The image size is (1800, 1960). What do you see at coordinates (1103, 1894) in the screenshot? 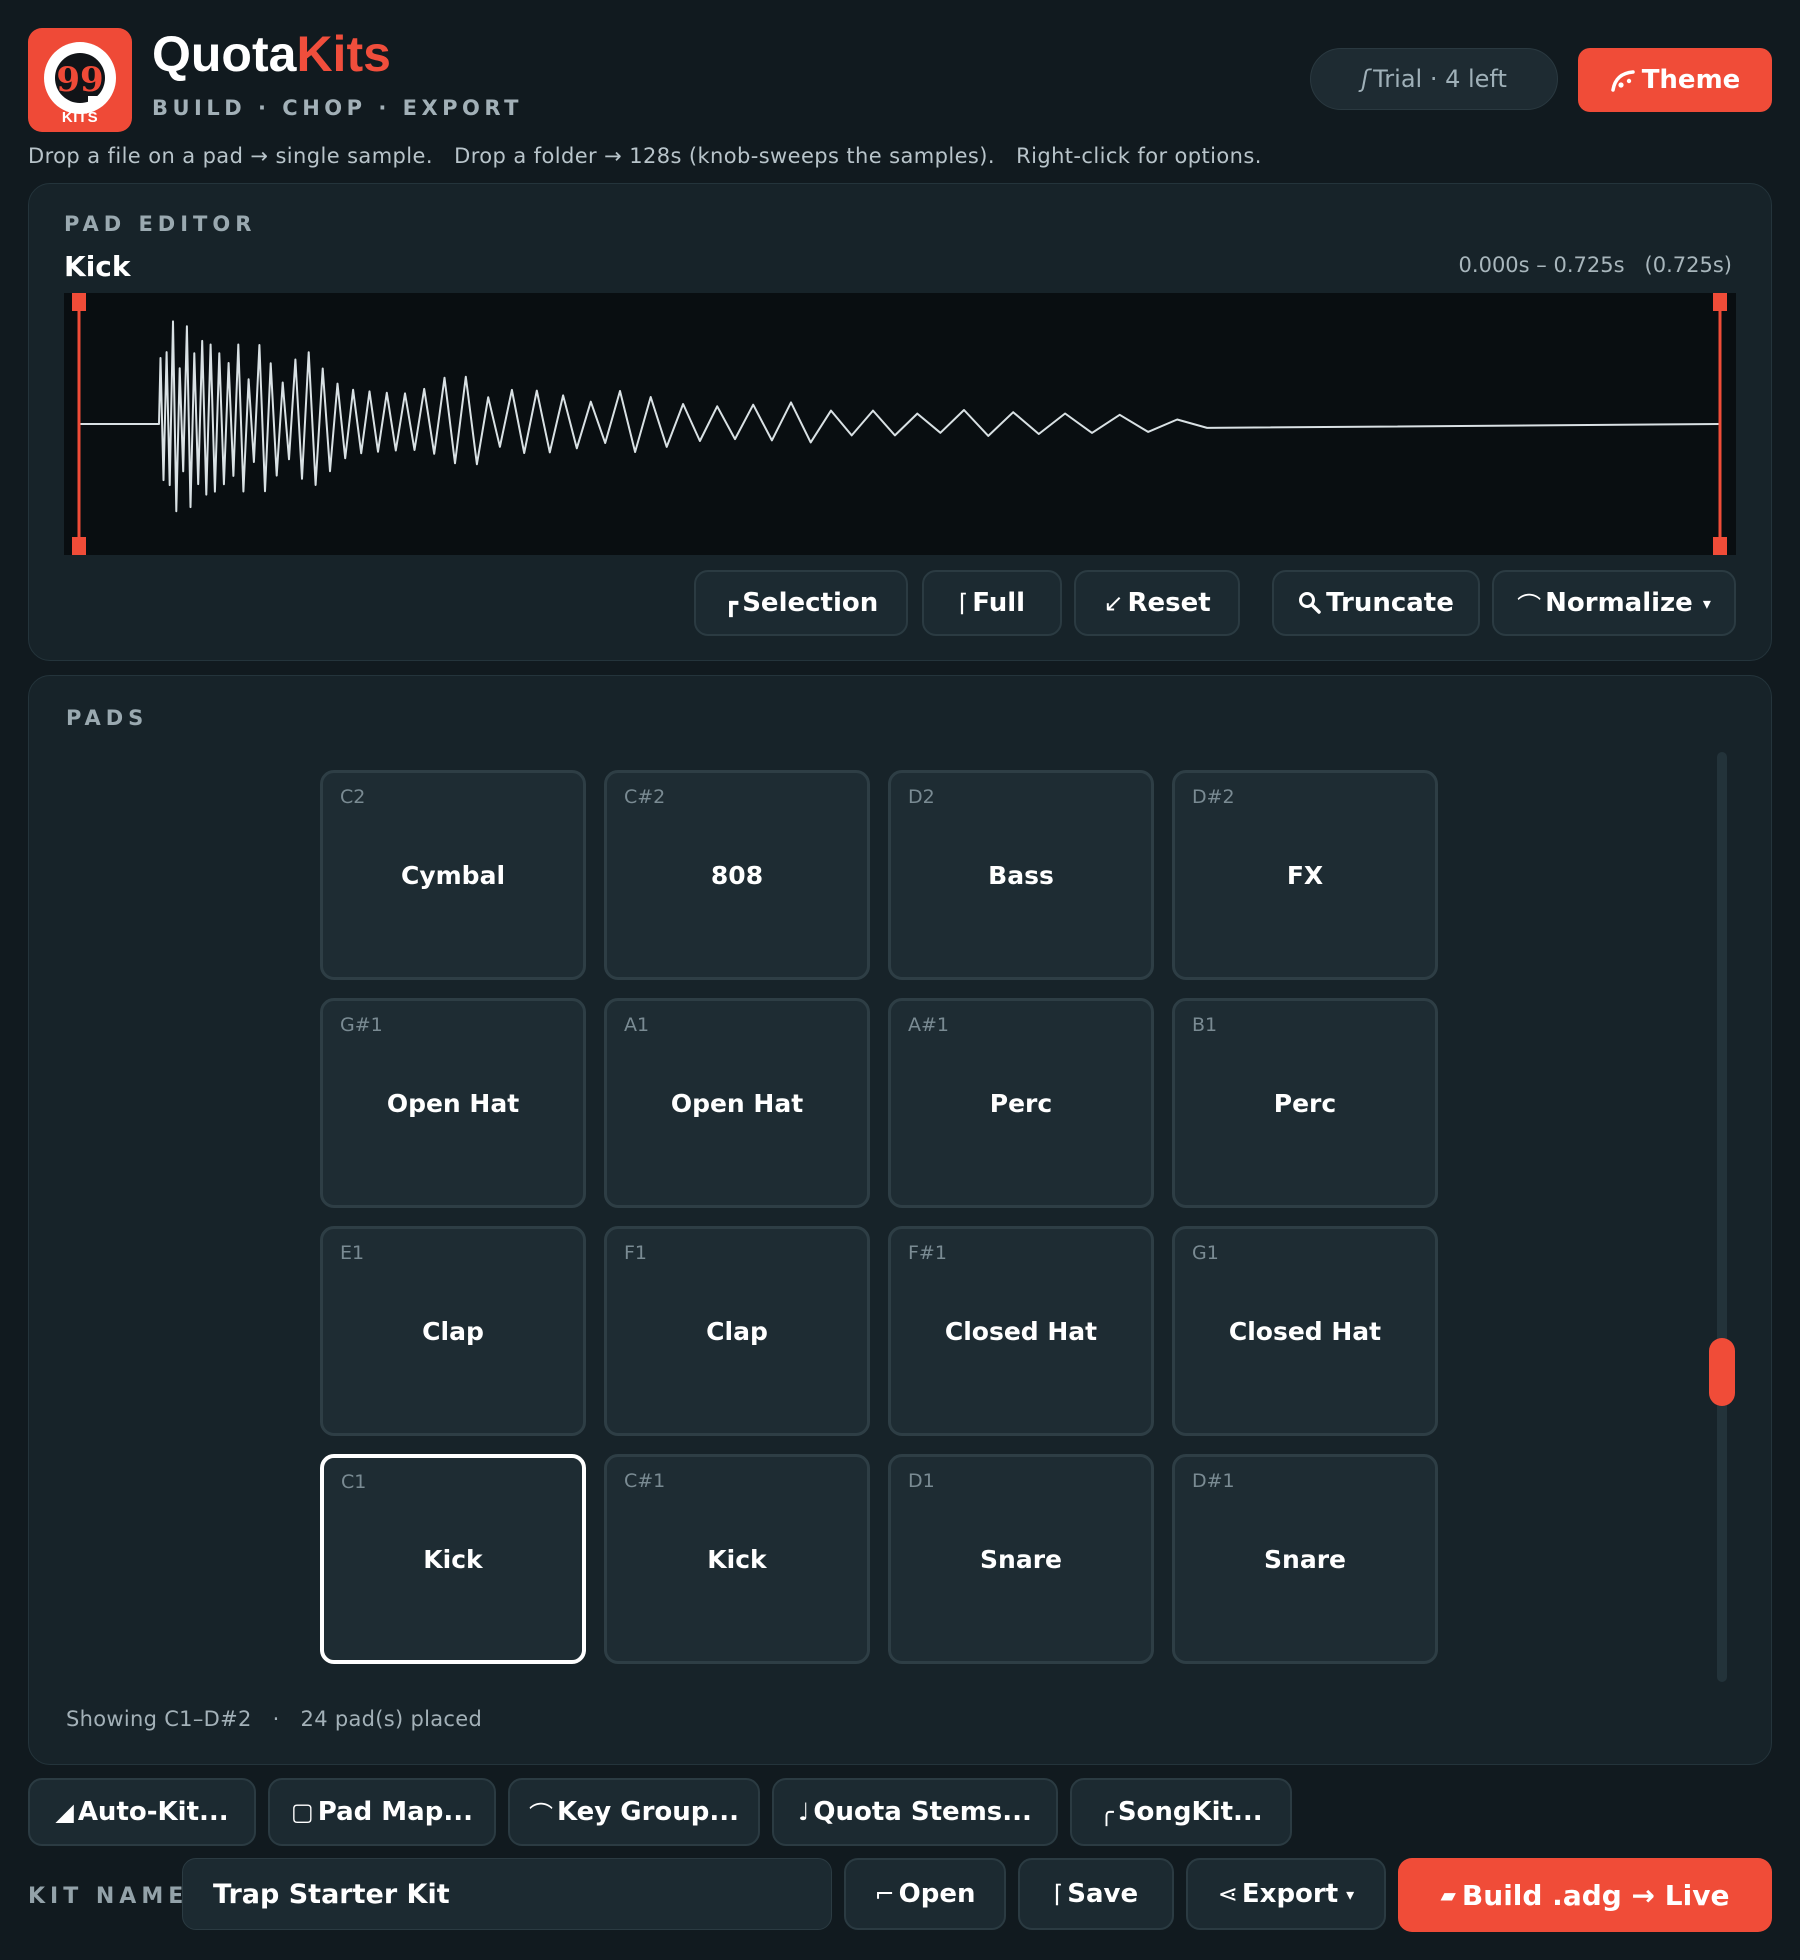
I see `save-label: Save` at bounding box center [1103, 1894].